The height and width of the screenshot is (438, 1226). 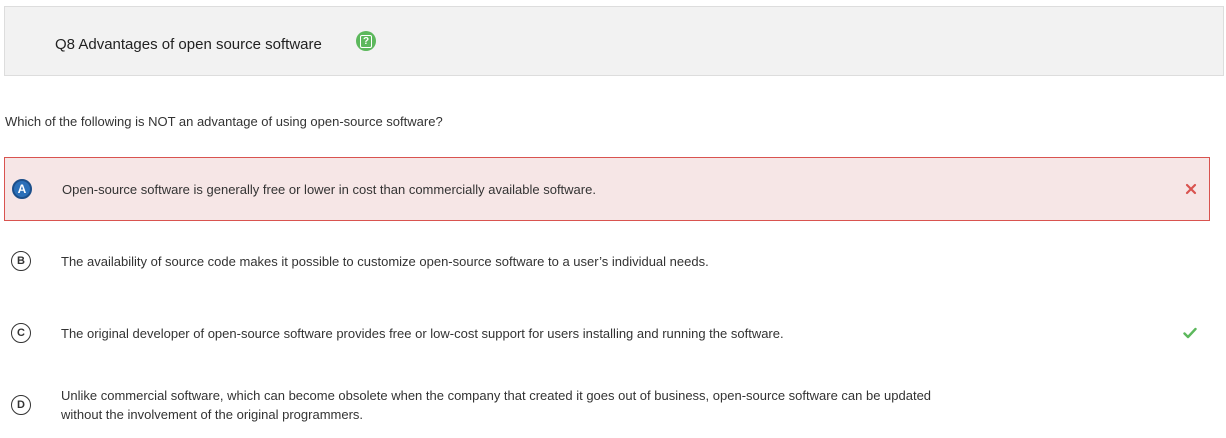 What do you see at coordinates (1191, 189) in the screenshot?
I see `x-icon` at bounding box center [1191, 189].